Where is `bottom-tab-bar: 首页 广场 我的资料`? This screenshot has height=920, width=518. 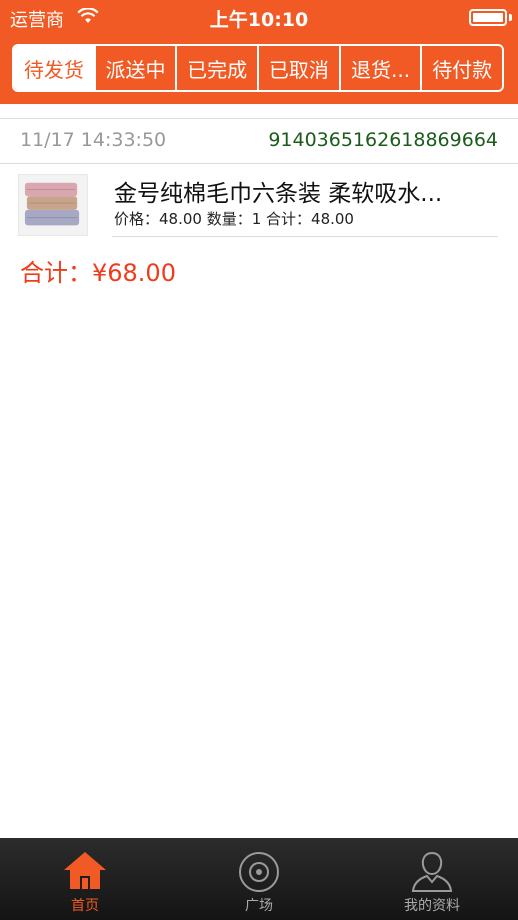
bottom-tab-bar: 首页 广场 我的资料 is located at coordinates (259, 879).